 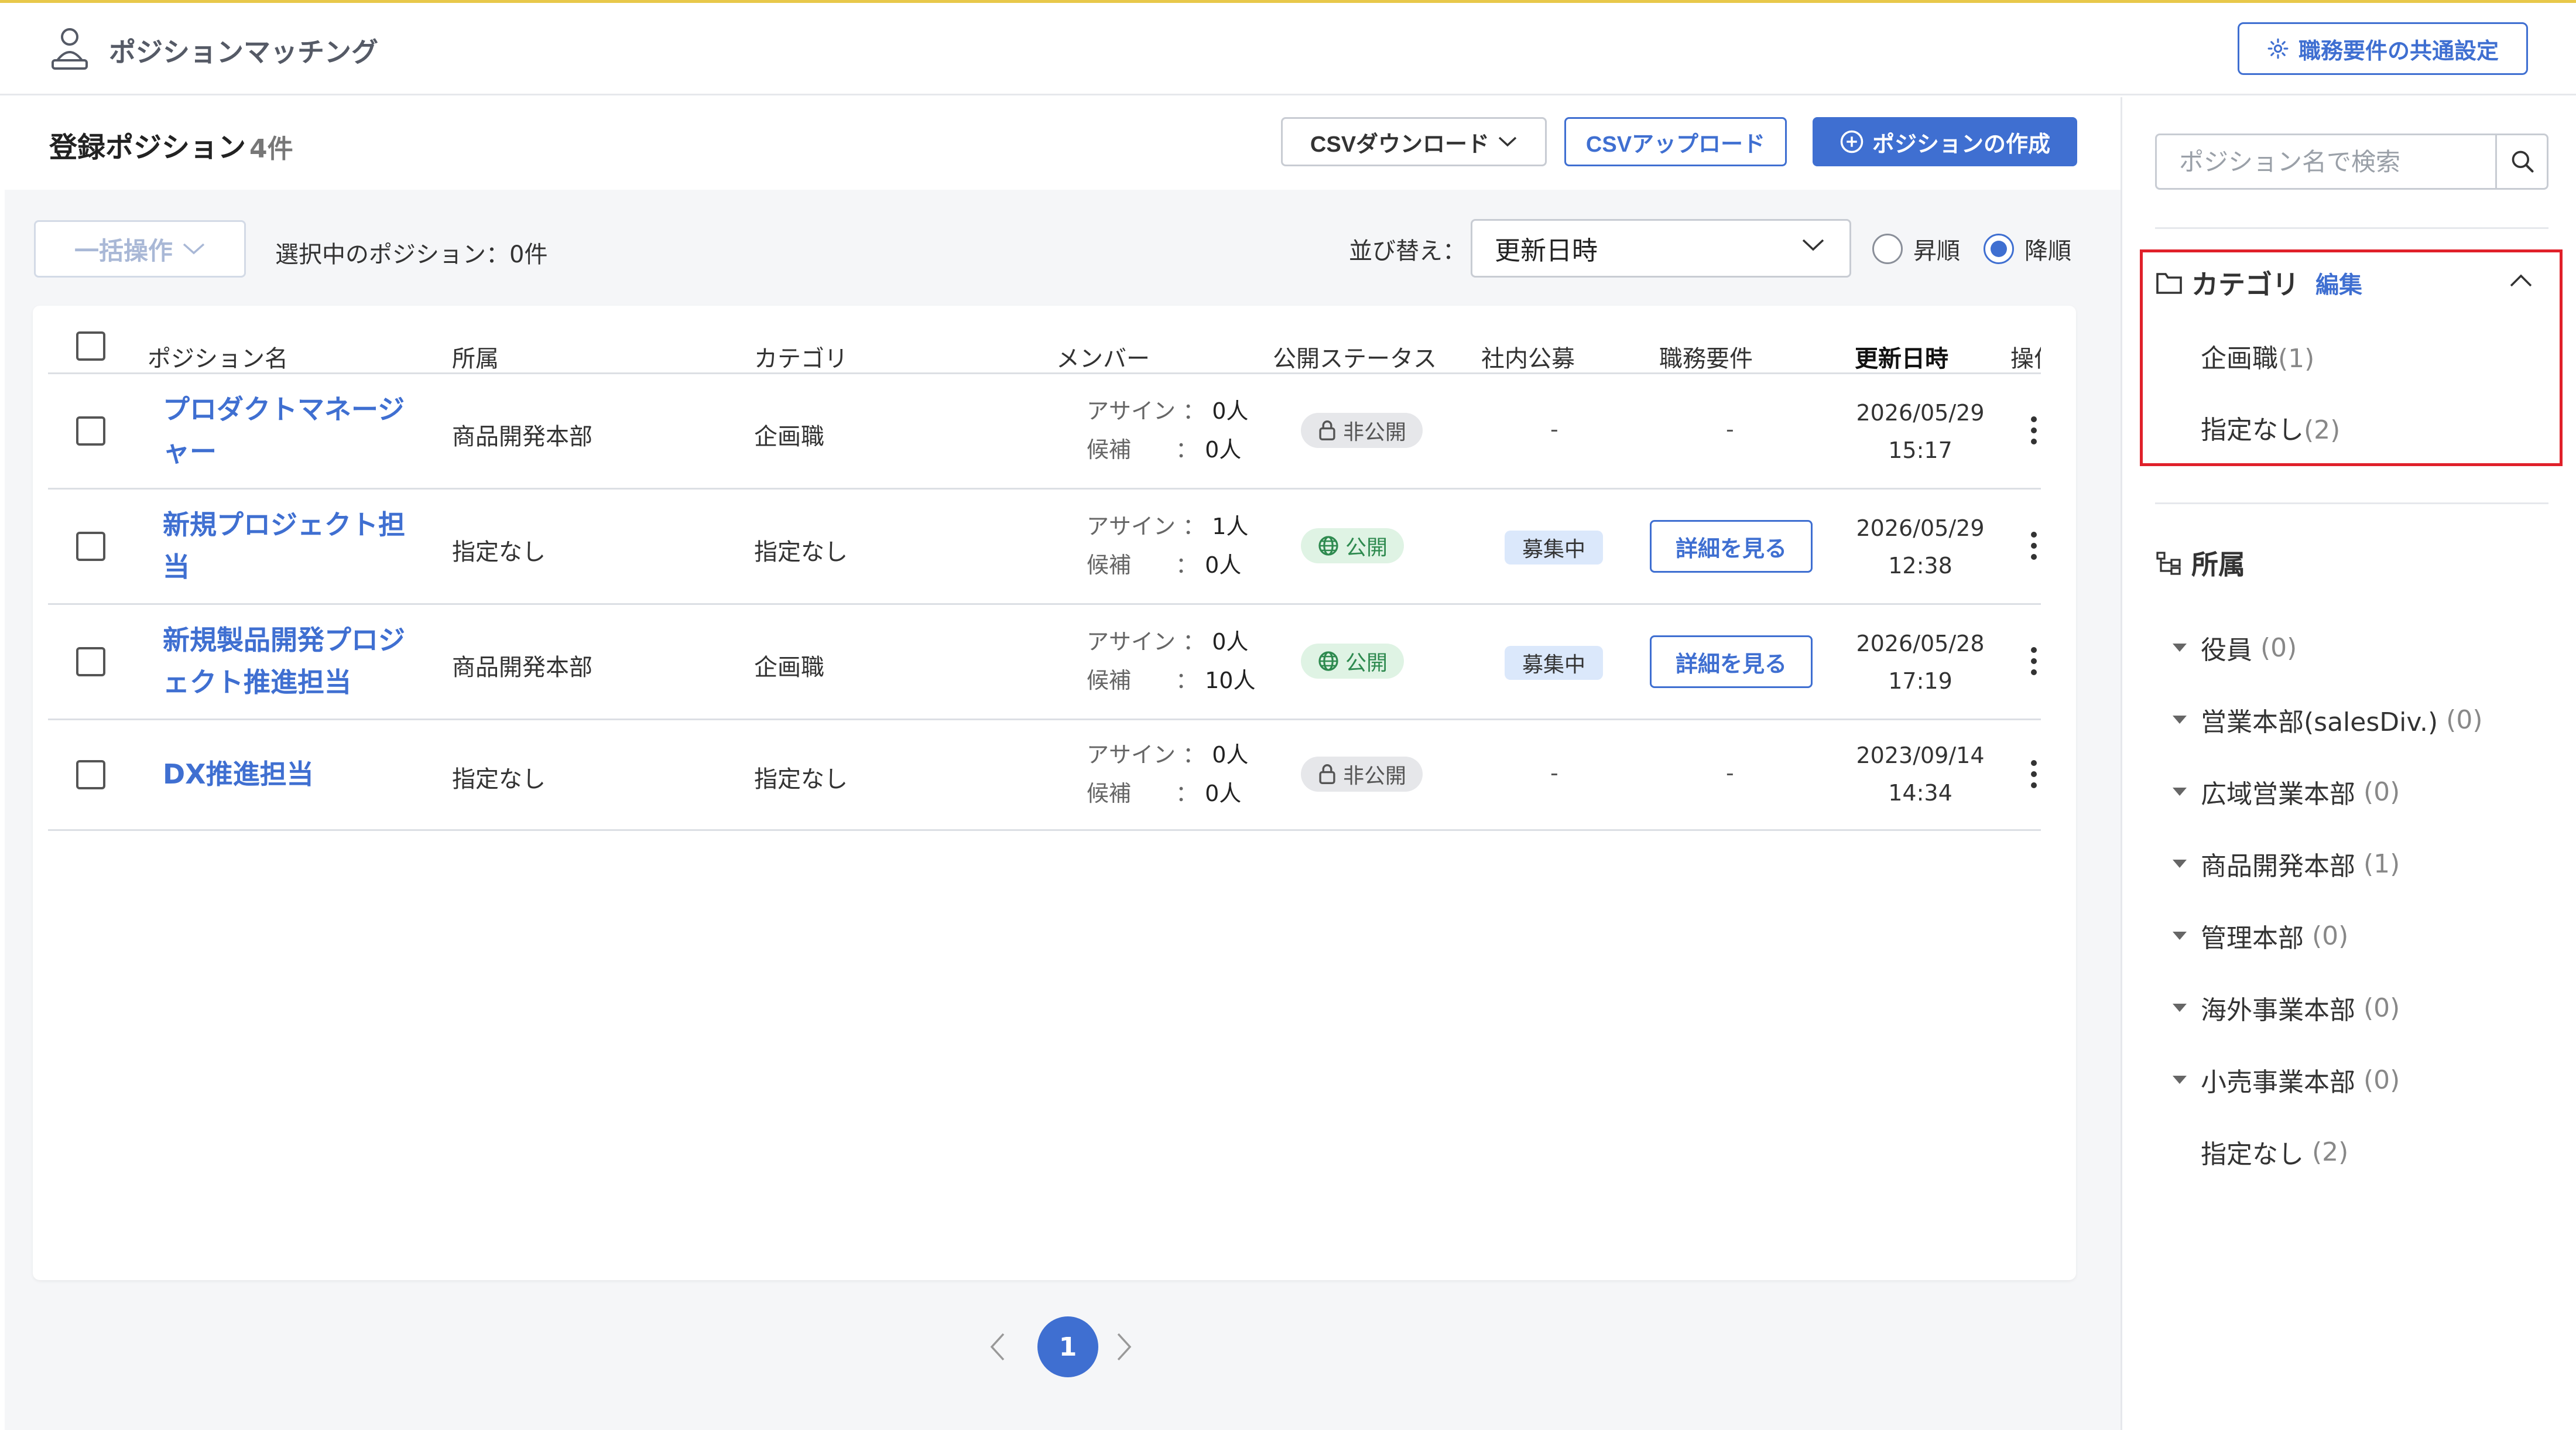 What do you see at coordinates (2274, 1152) in the screenshot?
I see `dept-tree-item: 指定なし (2)` at bounding box center [2274, 1152].